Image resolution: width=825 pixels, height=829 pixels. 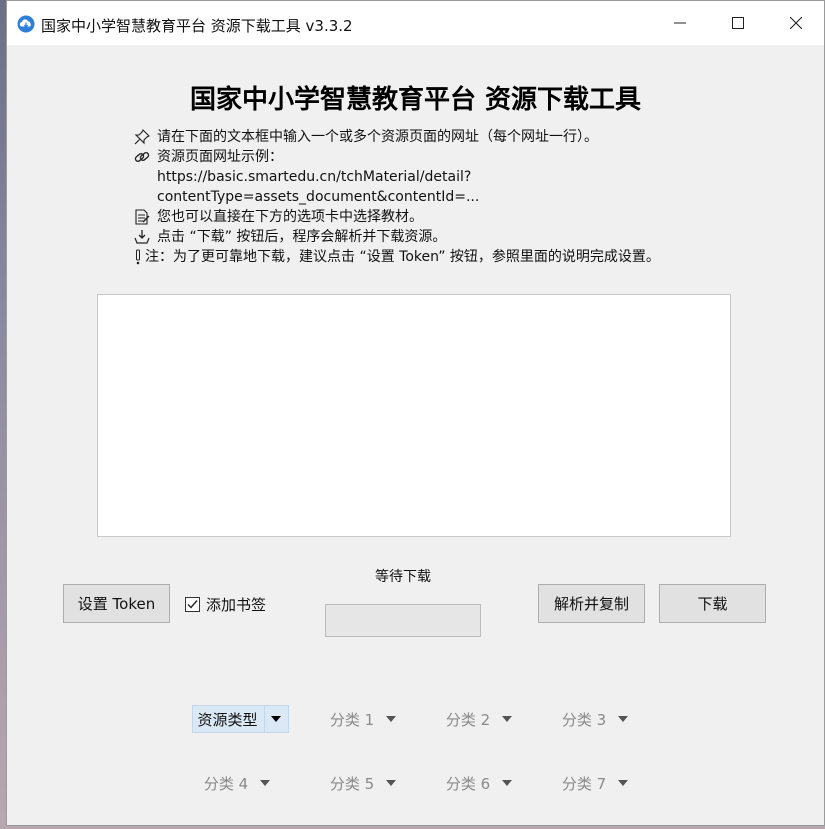 I want to click on download-icon, so click(x=142, y=237).